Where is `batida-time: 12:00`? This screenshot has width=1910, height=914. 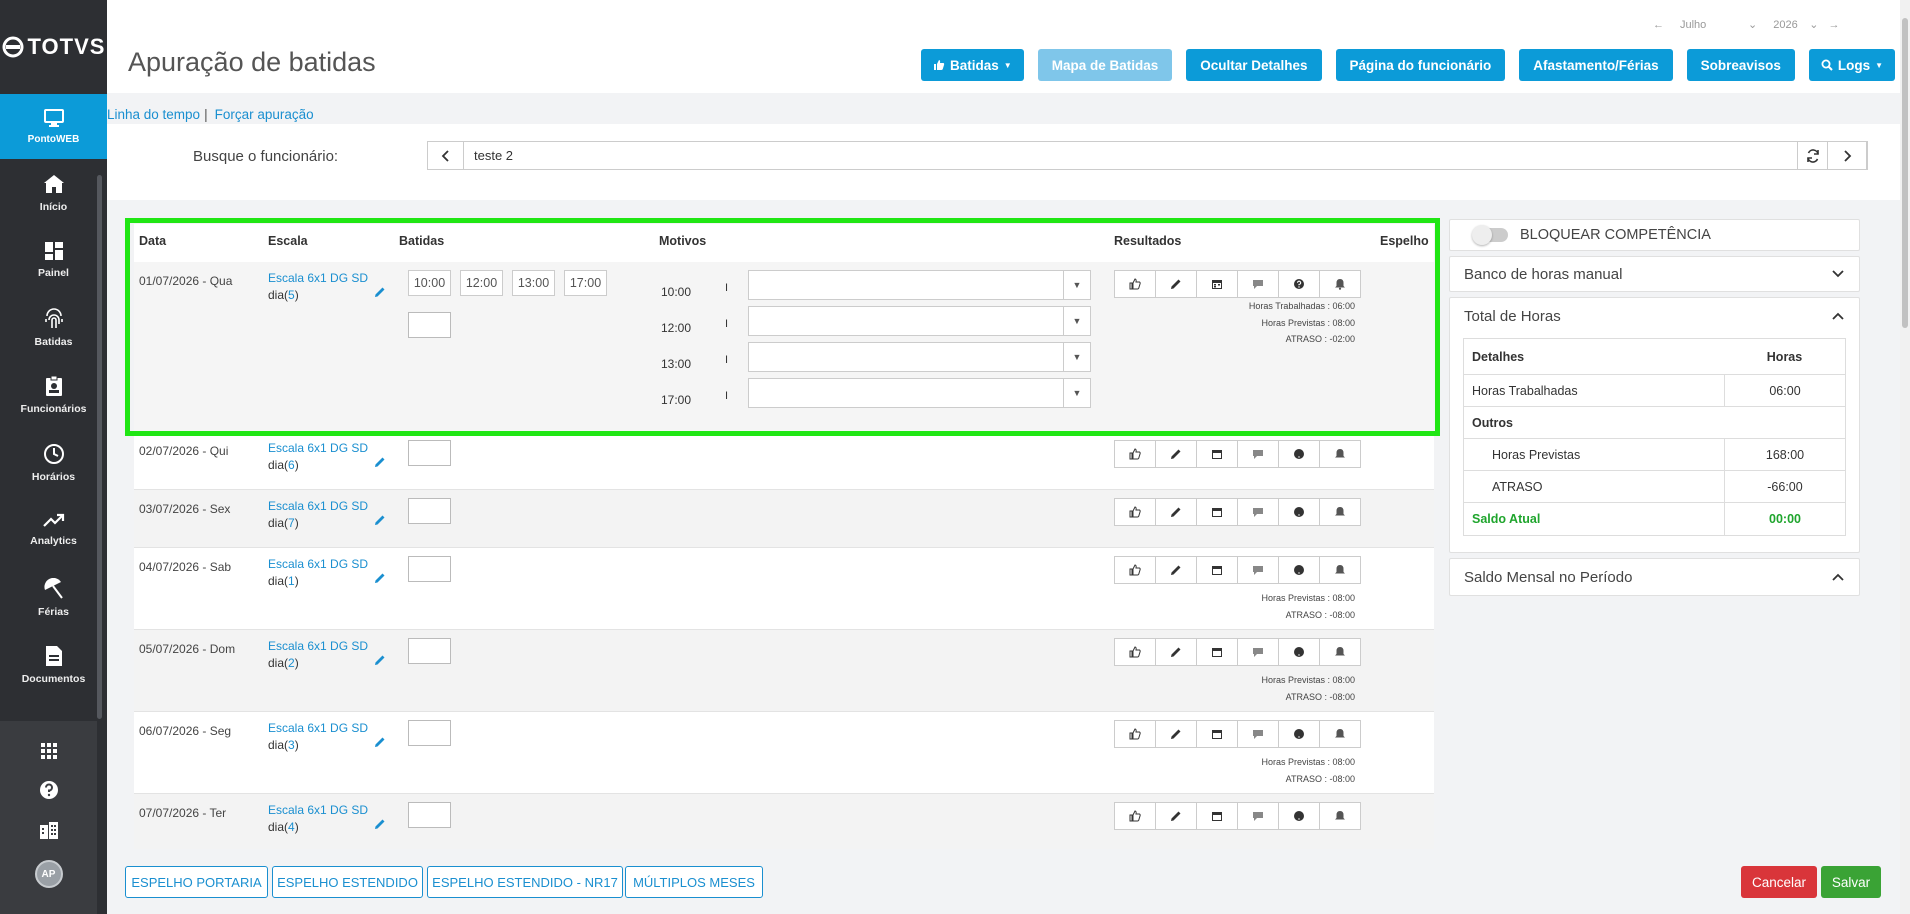
batida-time: 12:00 is located at coordinates (481, 283).